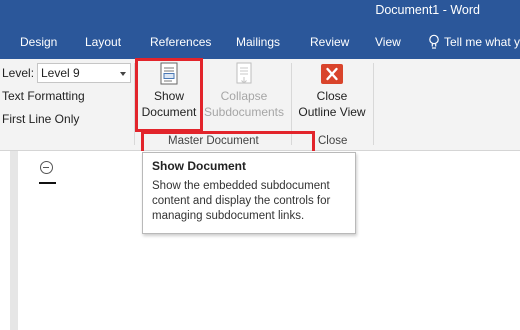 The width and height of the screenshot is (520, 330). What do you see at coordinates (244, 73) in the screenshot?
I see `collapse-subdocuments-icon` at bounding box center [244, 73].